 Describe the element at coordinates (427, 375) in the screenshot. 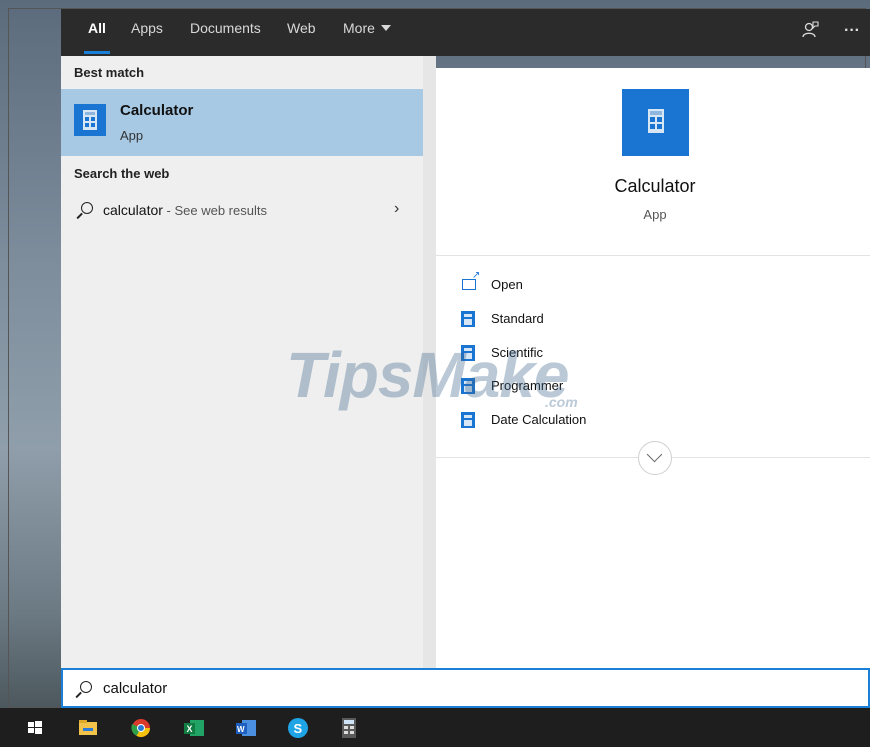

I see `watermark-logo: TipsMake` at that location.